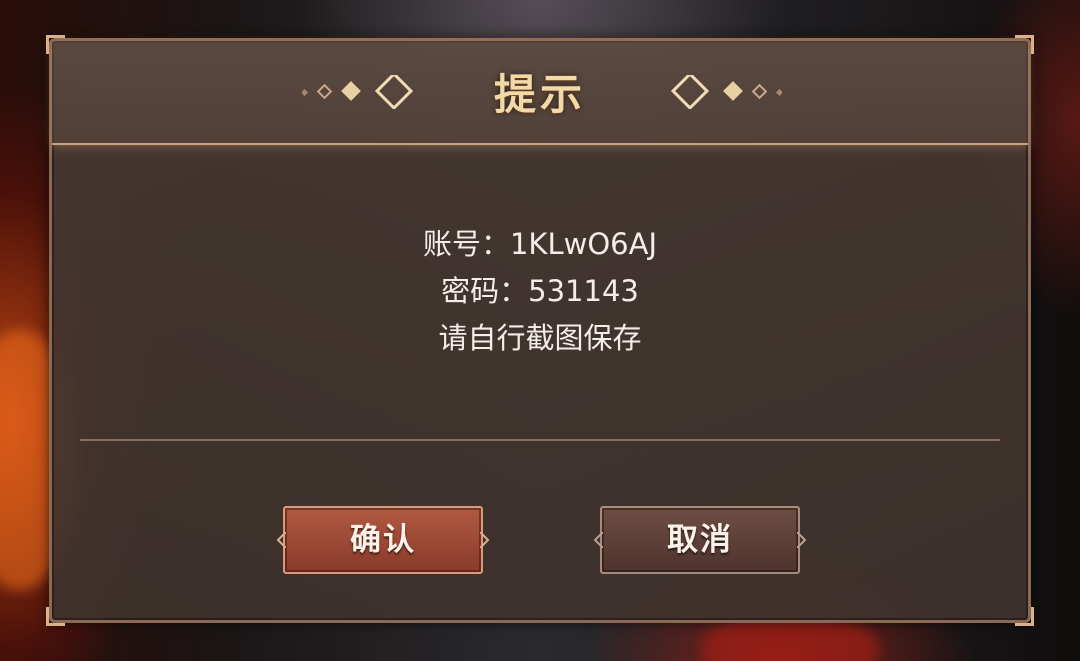 The width and height of the screenshot is (1080, 661). I want to click on dialog-title: 提示, so click(539, 94).